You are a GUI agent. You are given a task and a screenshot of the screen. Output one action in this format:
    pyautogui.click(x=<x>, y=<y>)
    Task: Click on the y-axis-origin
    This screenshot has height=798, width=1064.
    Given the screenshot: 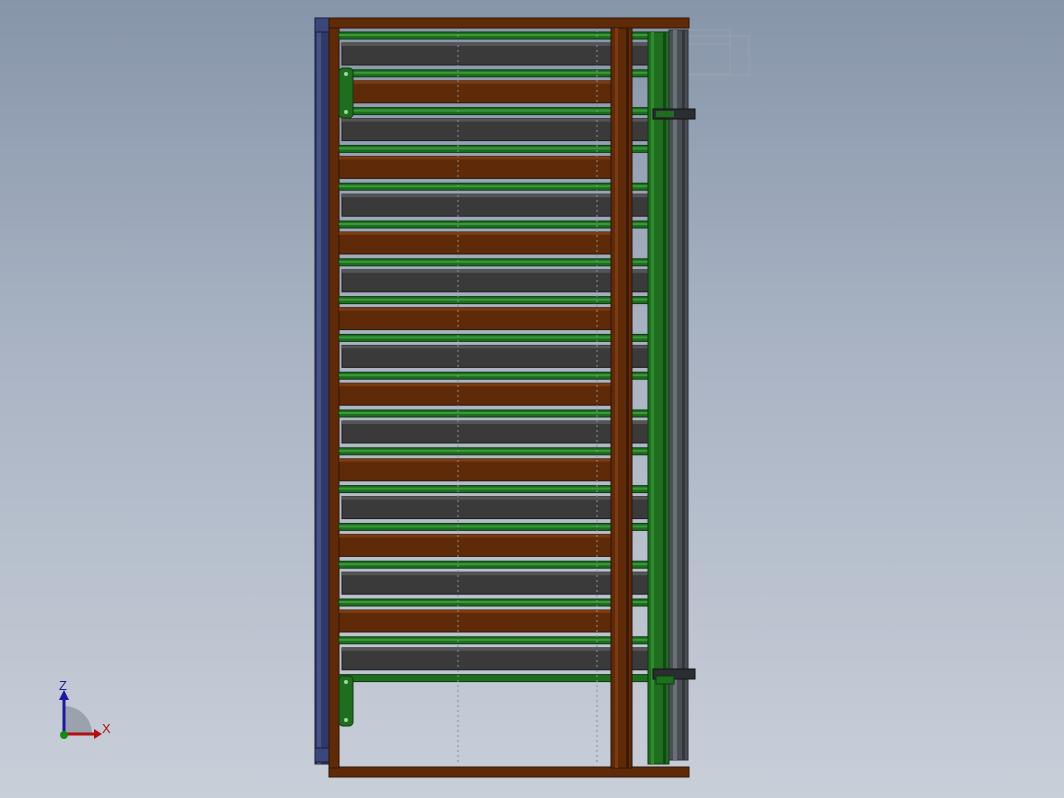 What is the action you would take?
    pyautogui.click(x=64, y=735)
    